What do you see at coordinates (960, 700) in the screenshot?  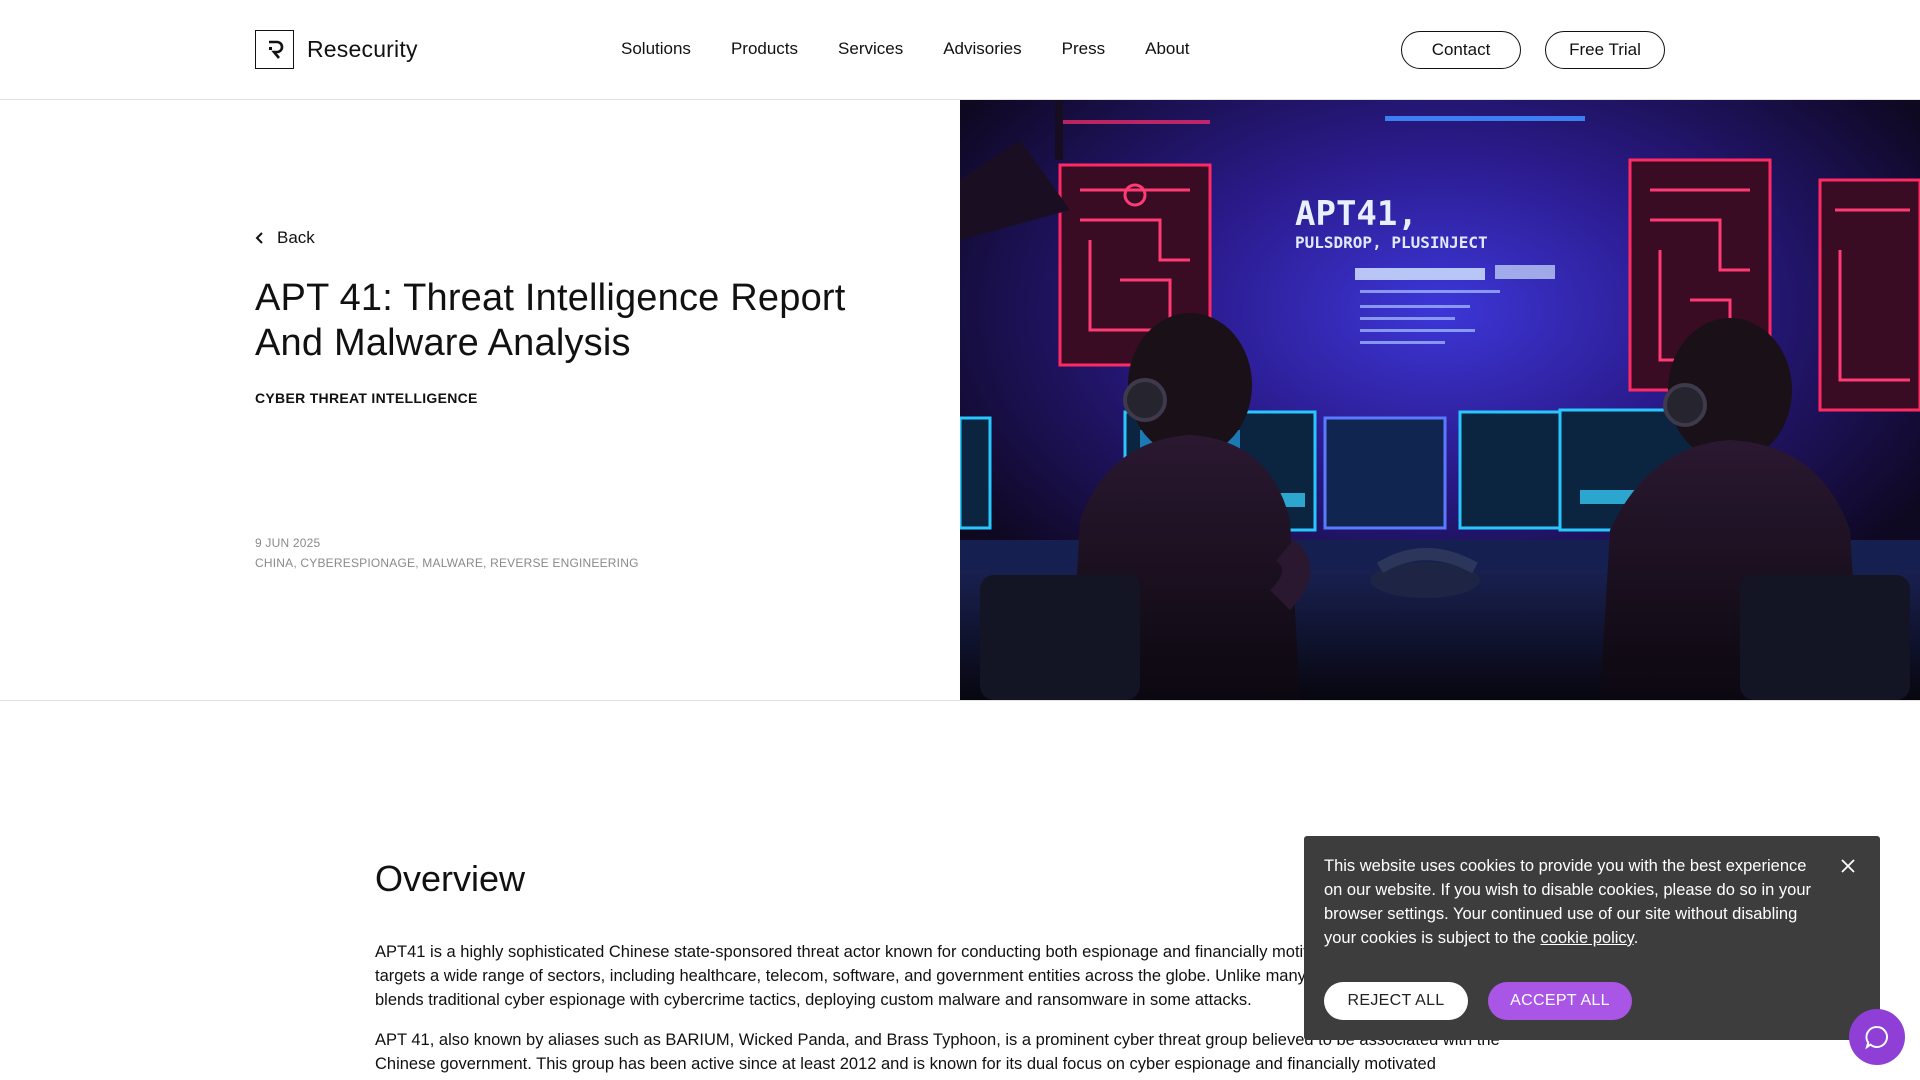 I see `hero-divider` at bounding box center [960, 700].